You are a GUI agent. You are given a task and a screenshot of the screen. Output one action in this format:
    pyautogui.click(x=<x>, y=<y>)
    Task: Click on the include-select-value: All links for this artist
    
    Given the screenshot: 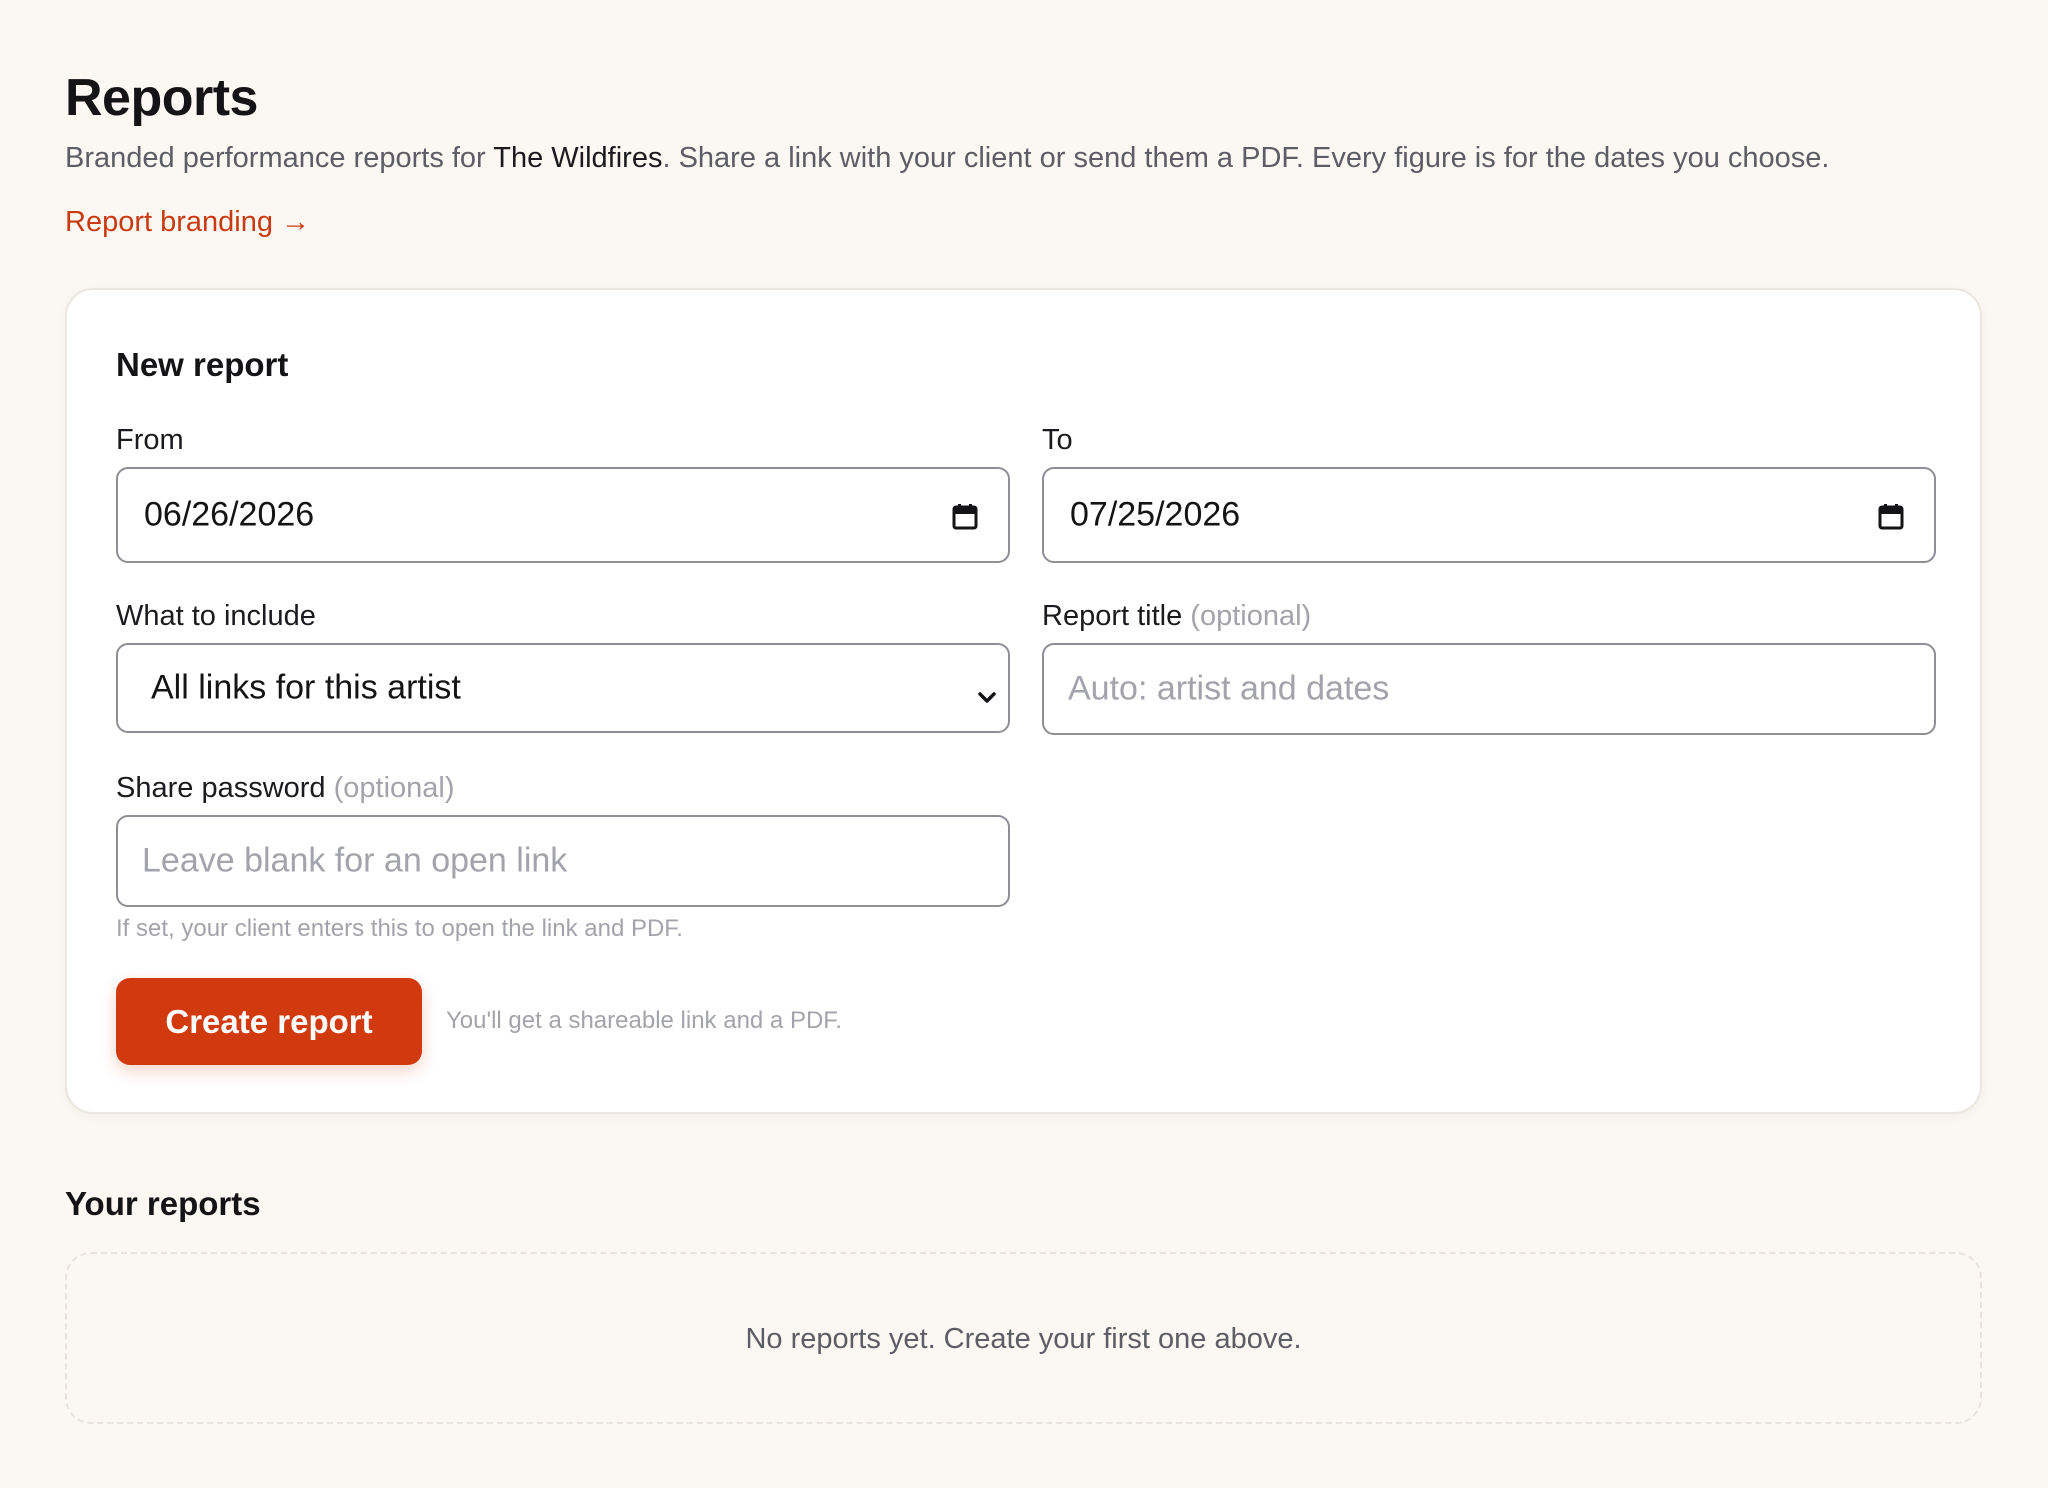 What is the action you would take?
    pyautogui.click(x=306, y=687)
    